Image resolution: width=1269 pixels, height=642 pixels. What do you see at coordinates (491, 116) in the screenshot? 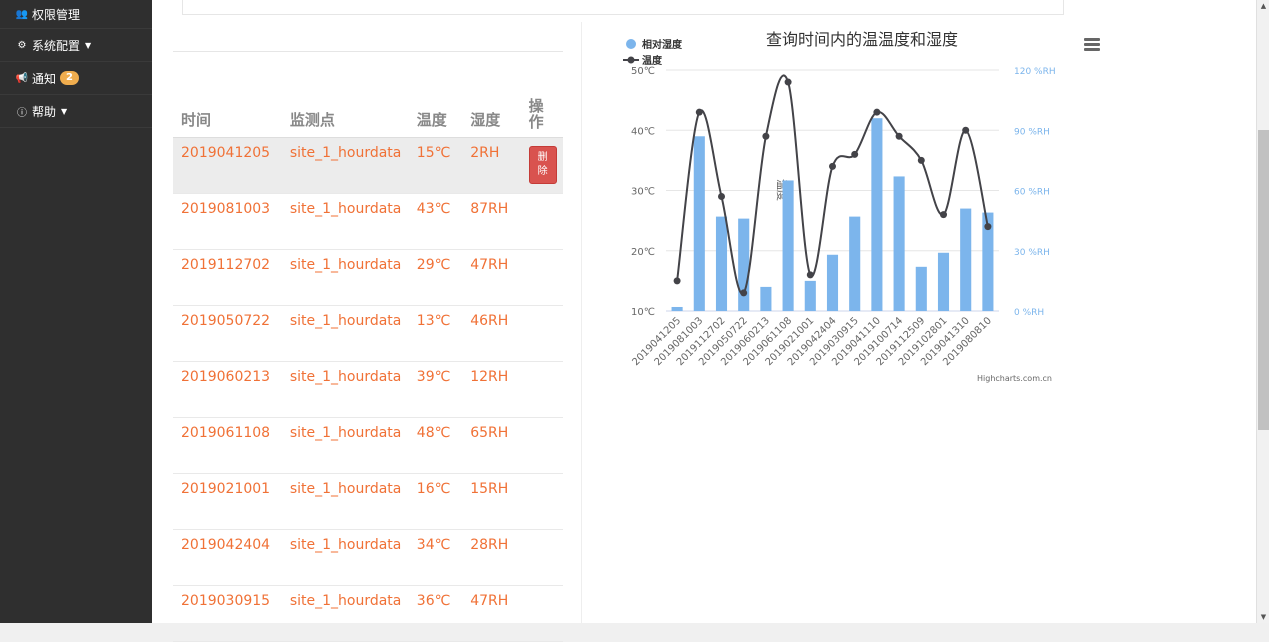
I see `header-humidity: 湿度` at bounding box center [491, 116].